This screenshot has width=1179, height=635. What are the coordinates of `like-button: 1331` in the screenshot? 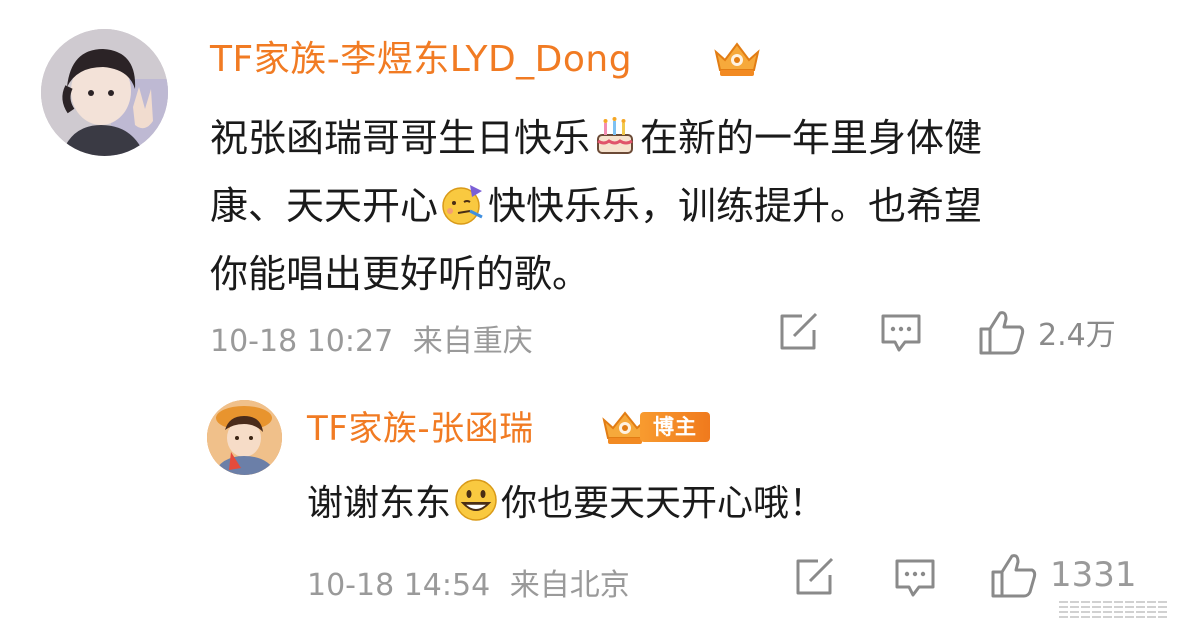 It's located at (1063, 575).